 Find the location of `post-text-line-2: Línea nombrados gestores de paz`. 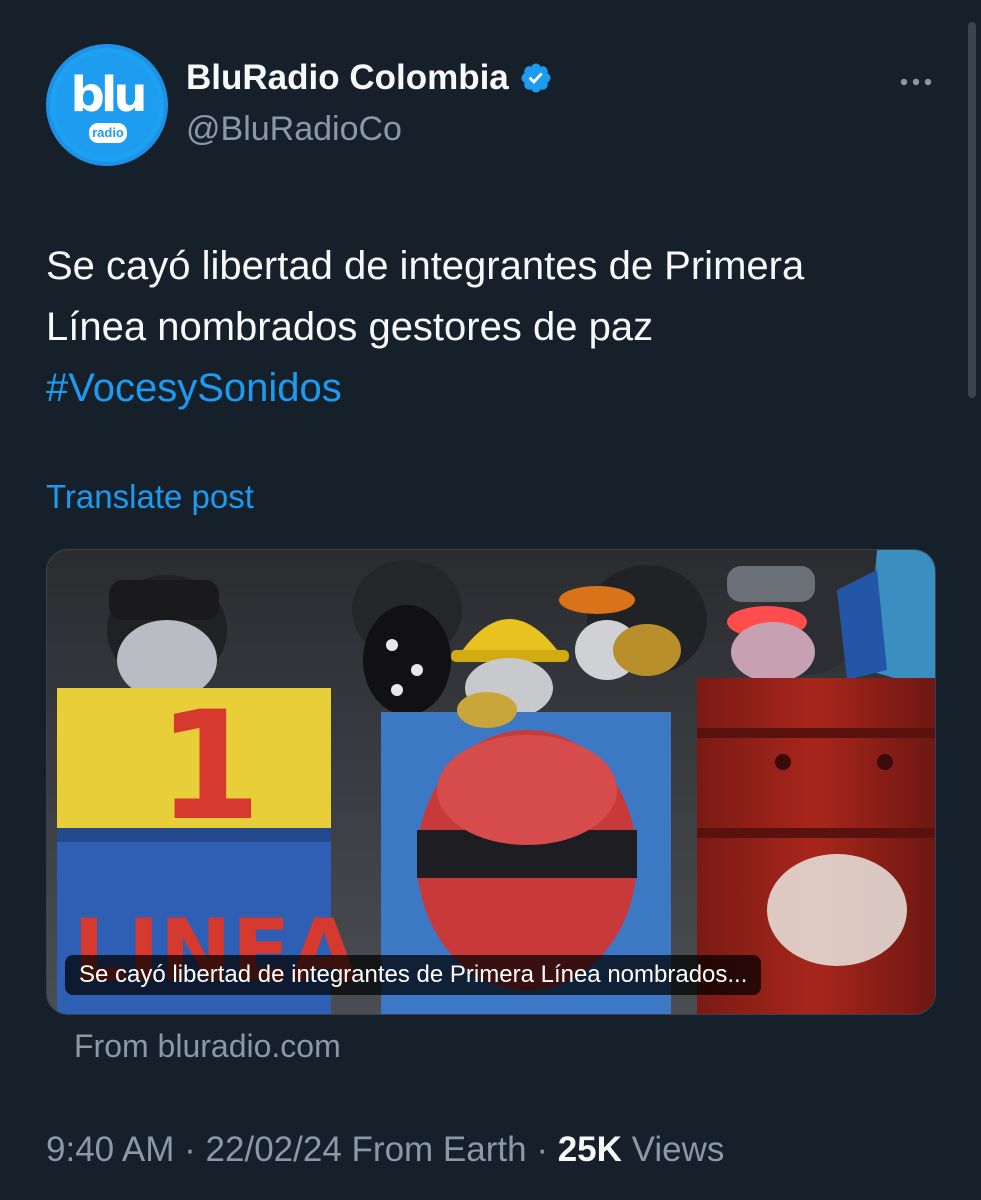

post-text-line-2: Línea nombrados gestores de paz is located at coordinates (350, 327).